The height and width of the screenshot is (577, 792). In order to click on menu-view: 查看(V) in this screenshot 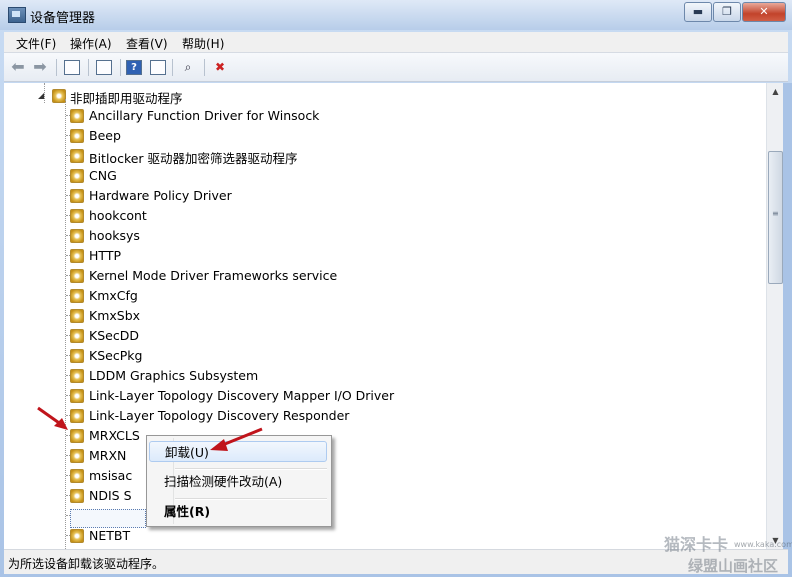, I will do `click(147, 43)`.